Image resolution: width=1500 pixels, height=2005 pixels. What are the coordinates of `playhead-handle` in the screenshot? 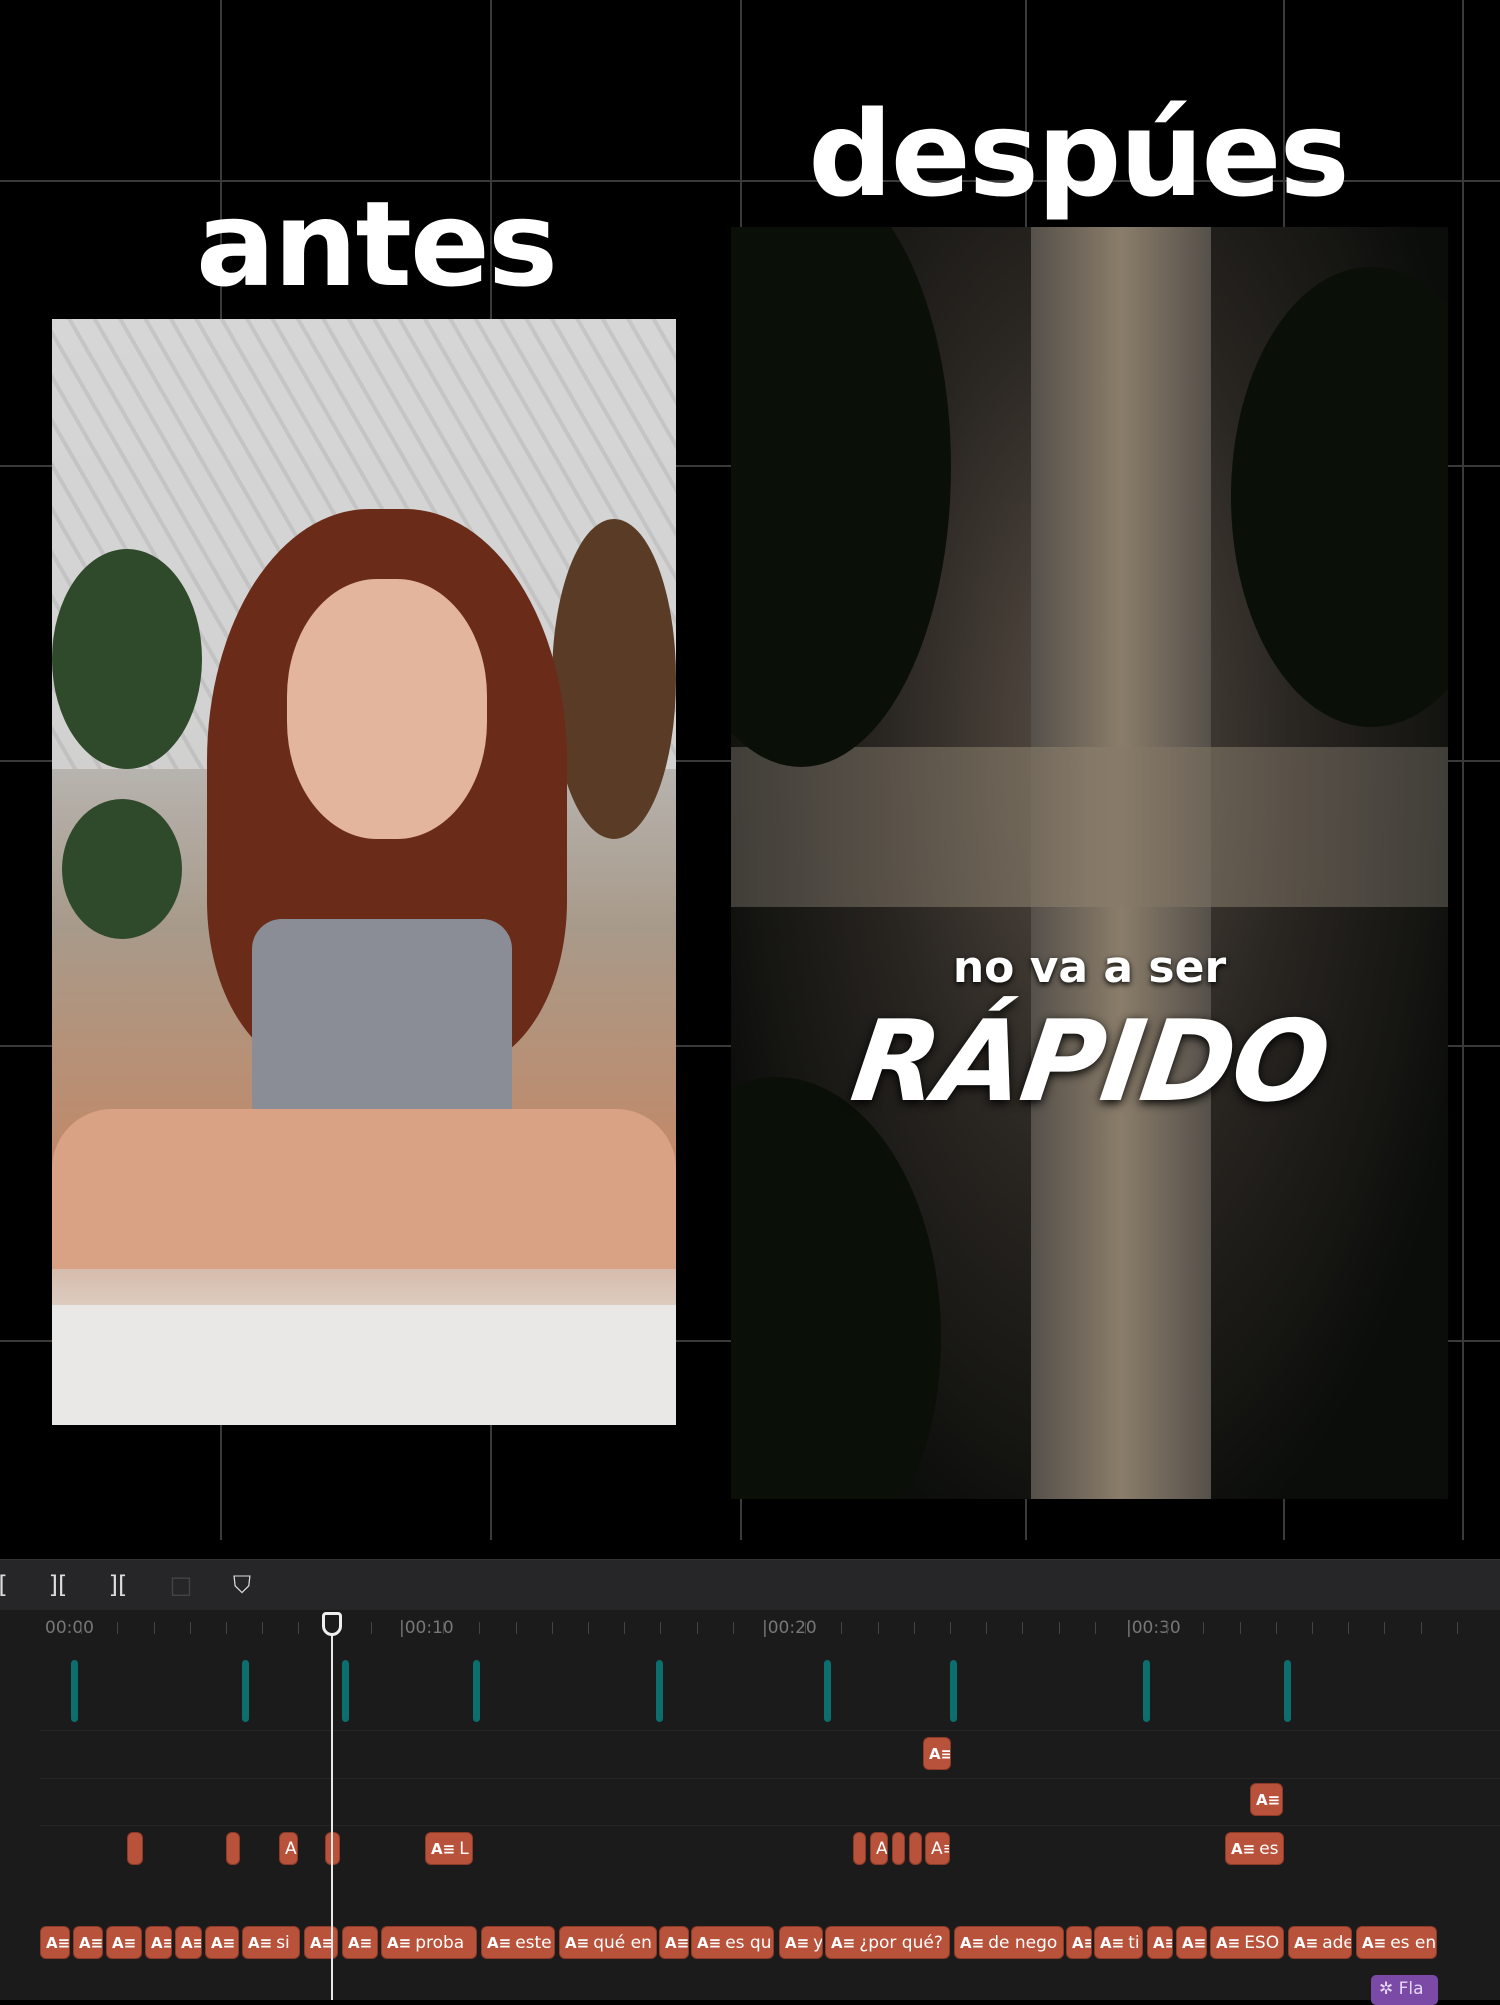 It's located at (332, 1624).